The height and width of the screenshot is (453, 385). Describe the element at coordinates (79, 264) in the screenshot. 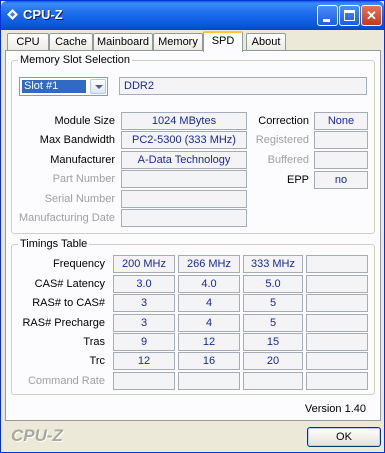

I see `frequency-label: Frequency` at that location.